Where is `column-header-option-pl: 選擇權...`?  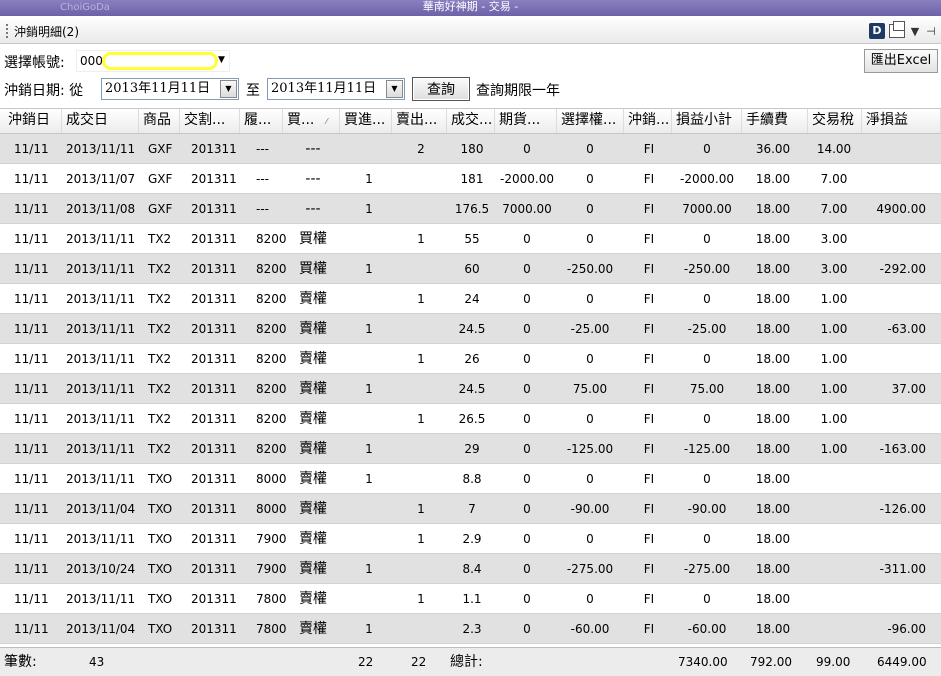
column-header-option-pl: 選擇權... is located at coordinates (590, 121).